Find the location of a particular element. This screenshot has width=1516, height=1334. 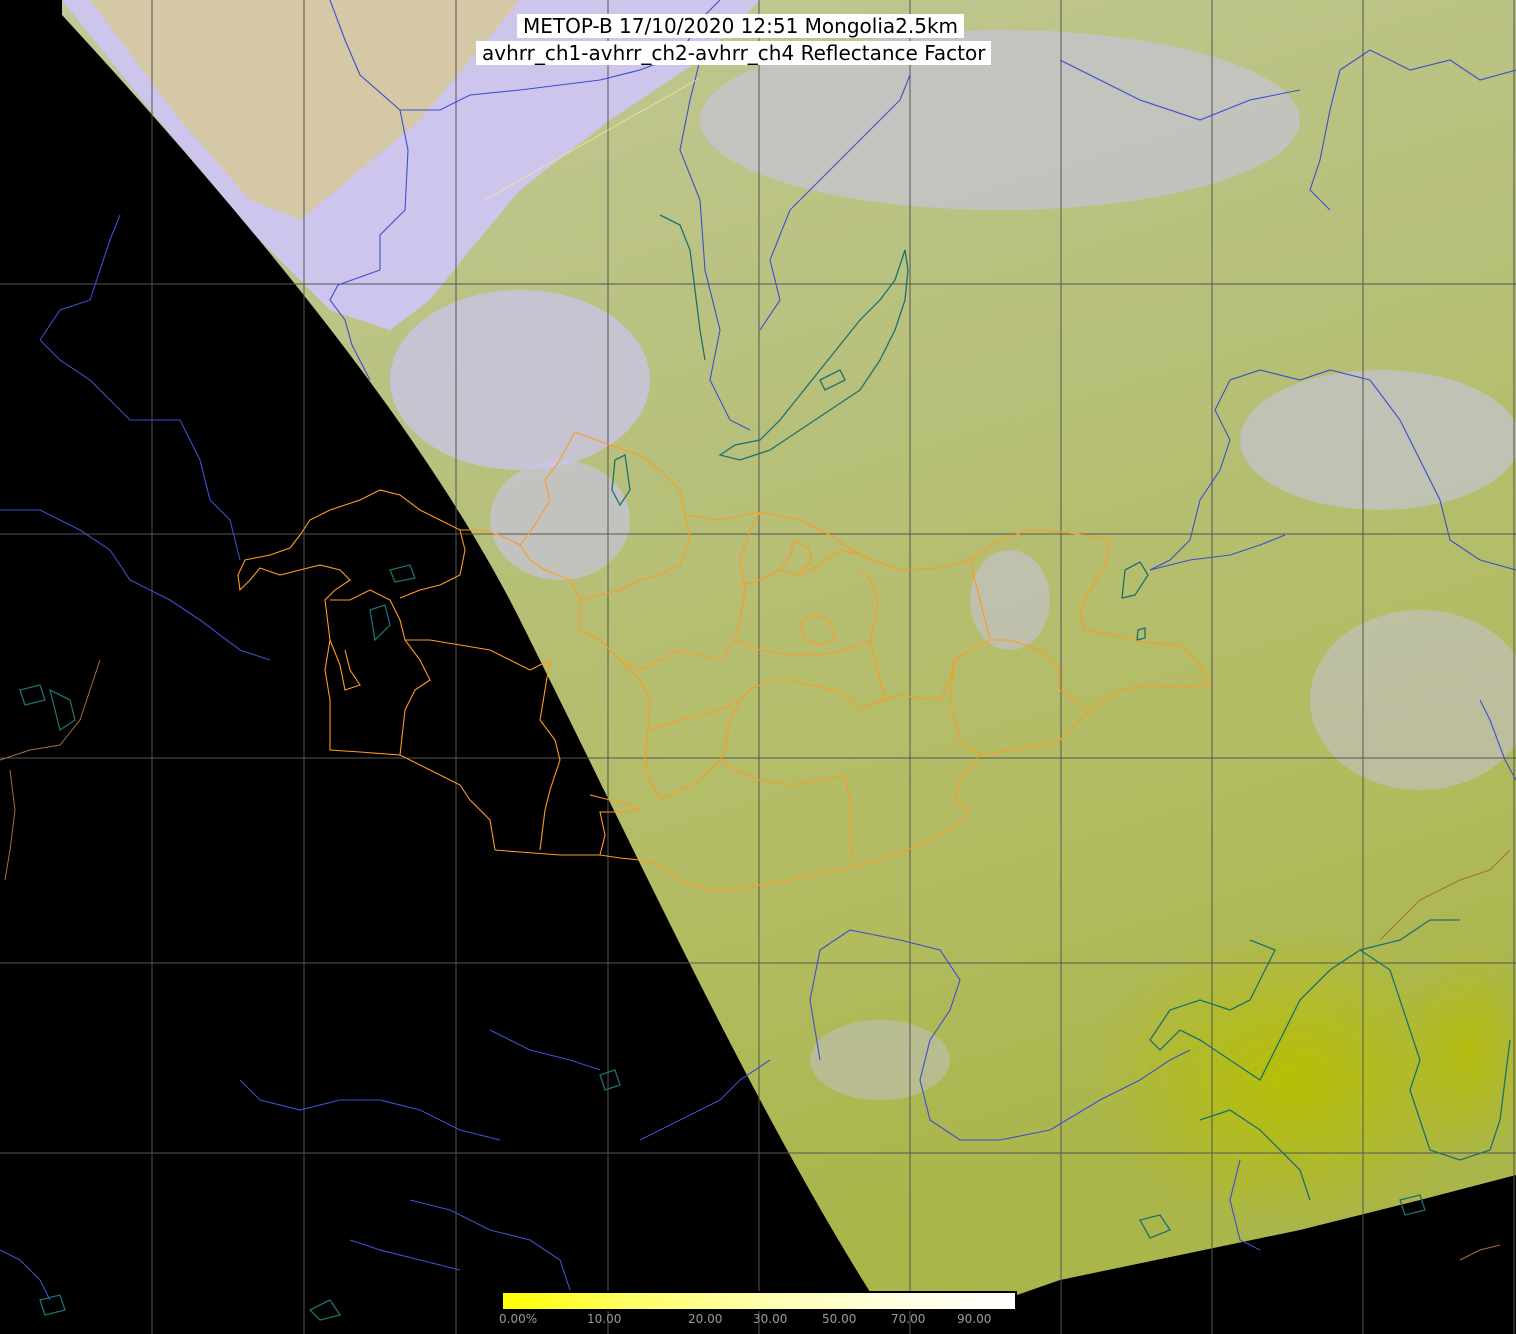

colorbar-label-3: 30.00 is located at coordinates (770, 1319).